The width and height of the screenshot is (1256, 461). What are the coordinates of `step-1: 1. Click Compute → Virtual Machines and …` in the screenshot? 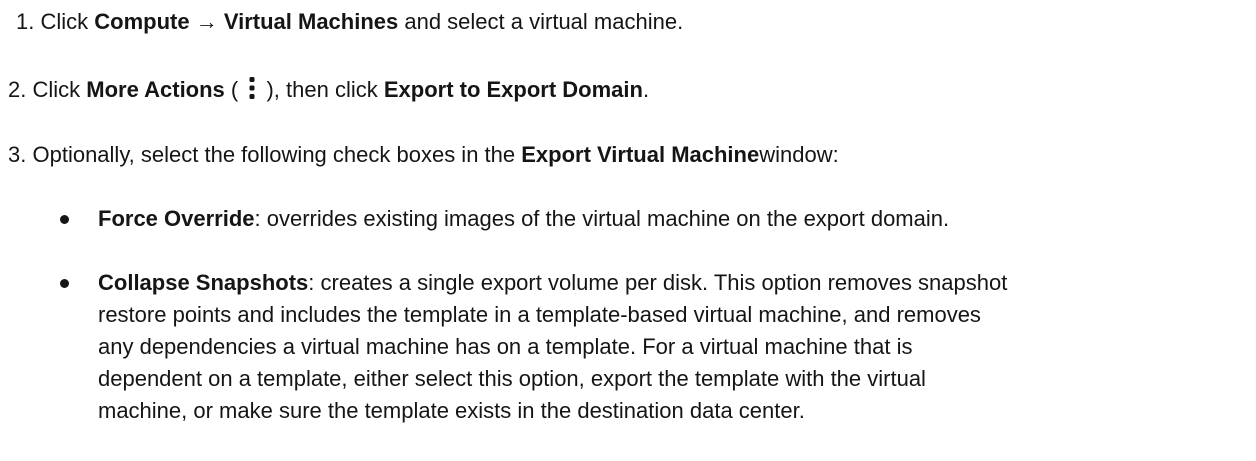 It's located at (349, 22).